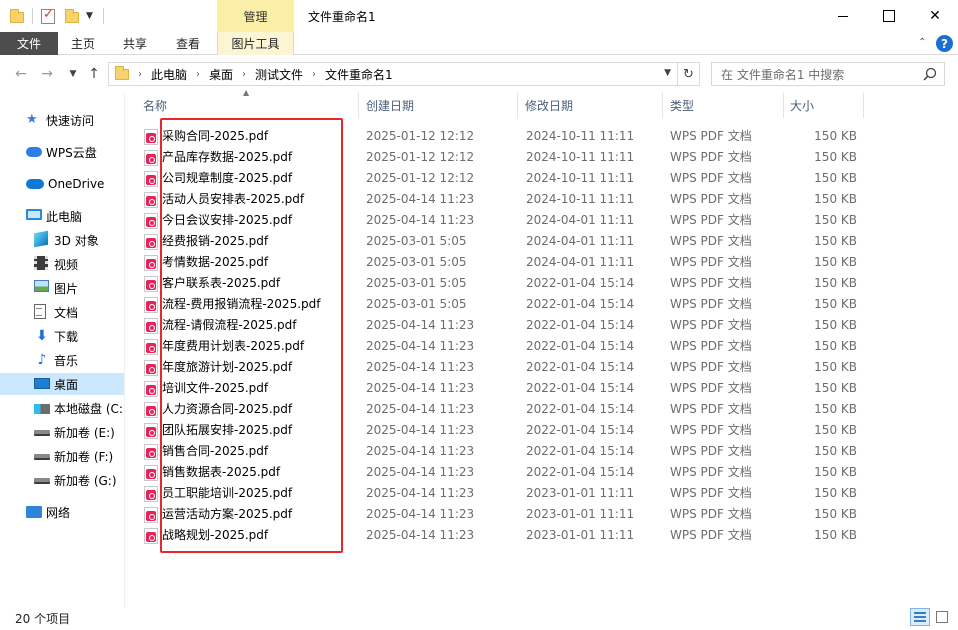 This screenshot has width=958, height=630. I want to click on file-name: 年度费用计划表-2025.pdf, so click(233, 346).